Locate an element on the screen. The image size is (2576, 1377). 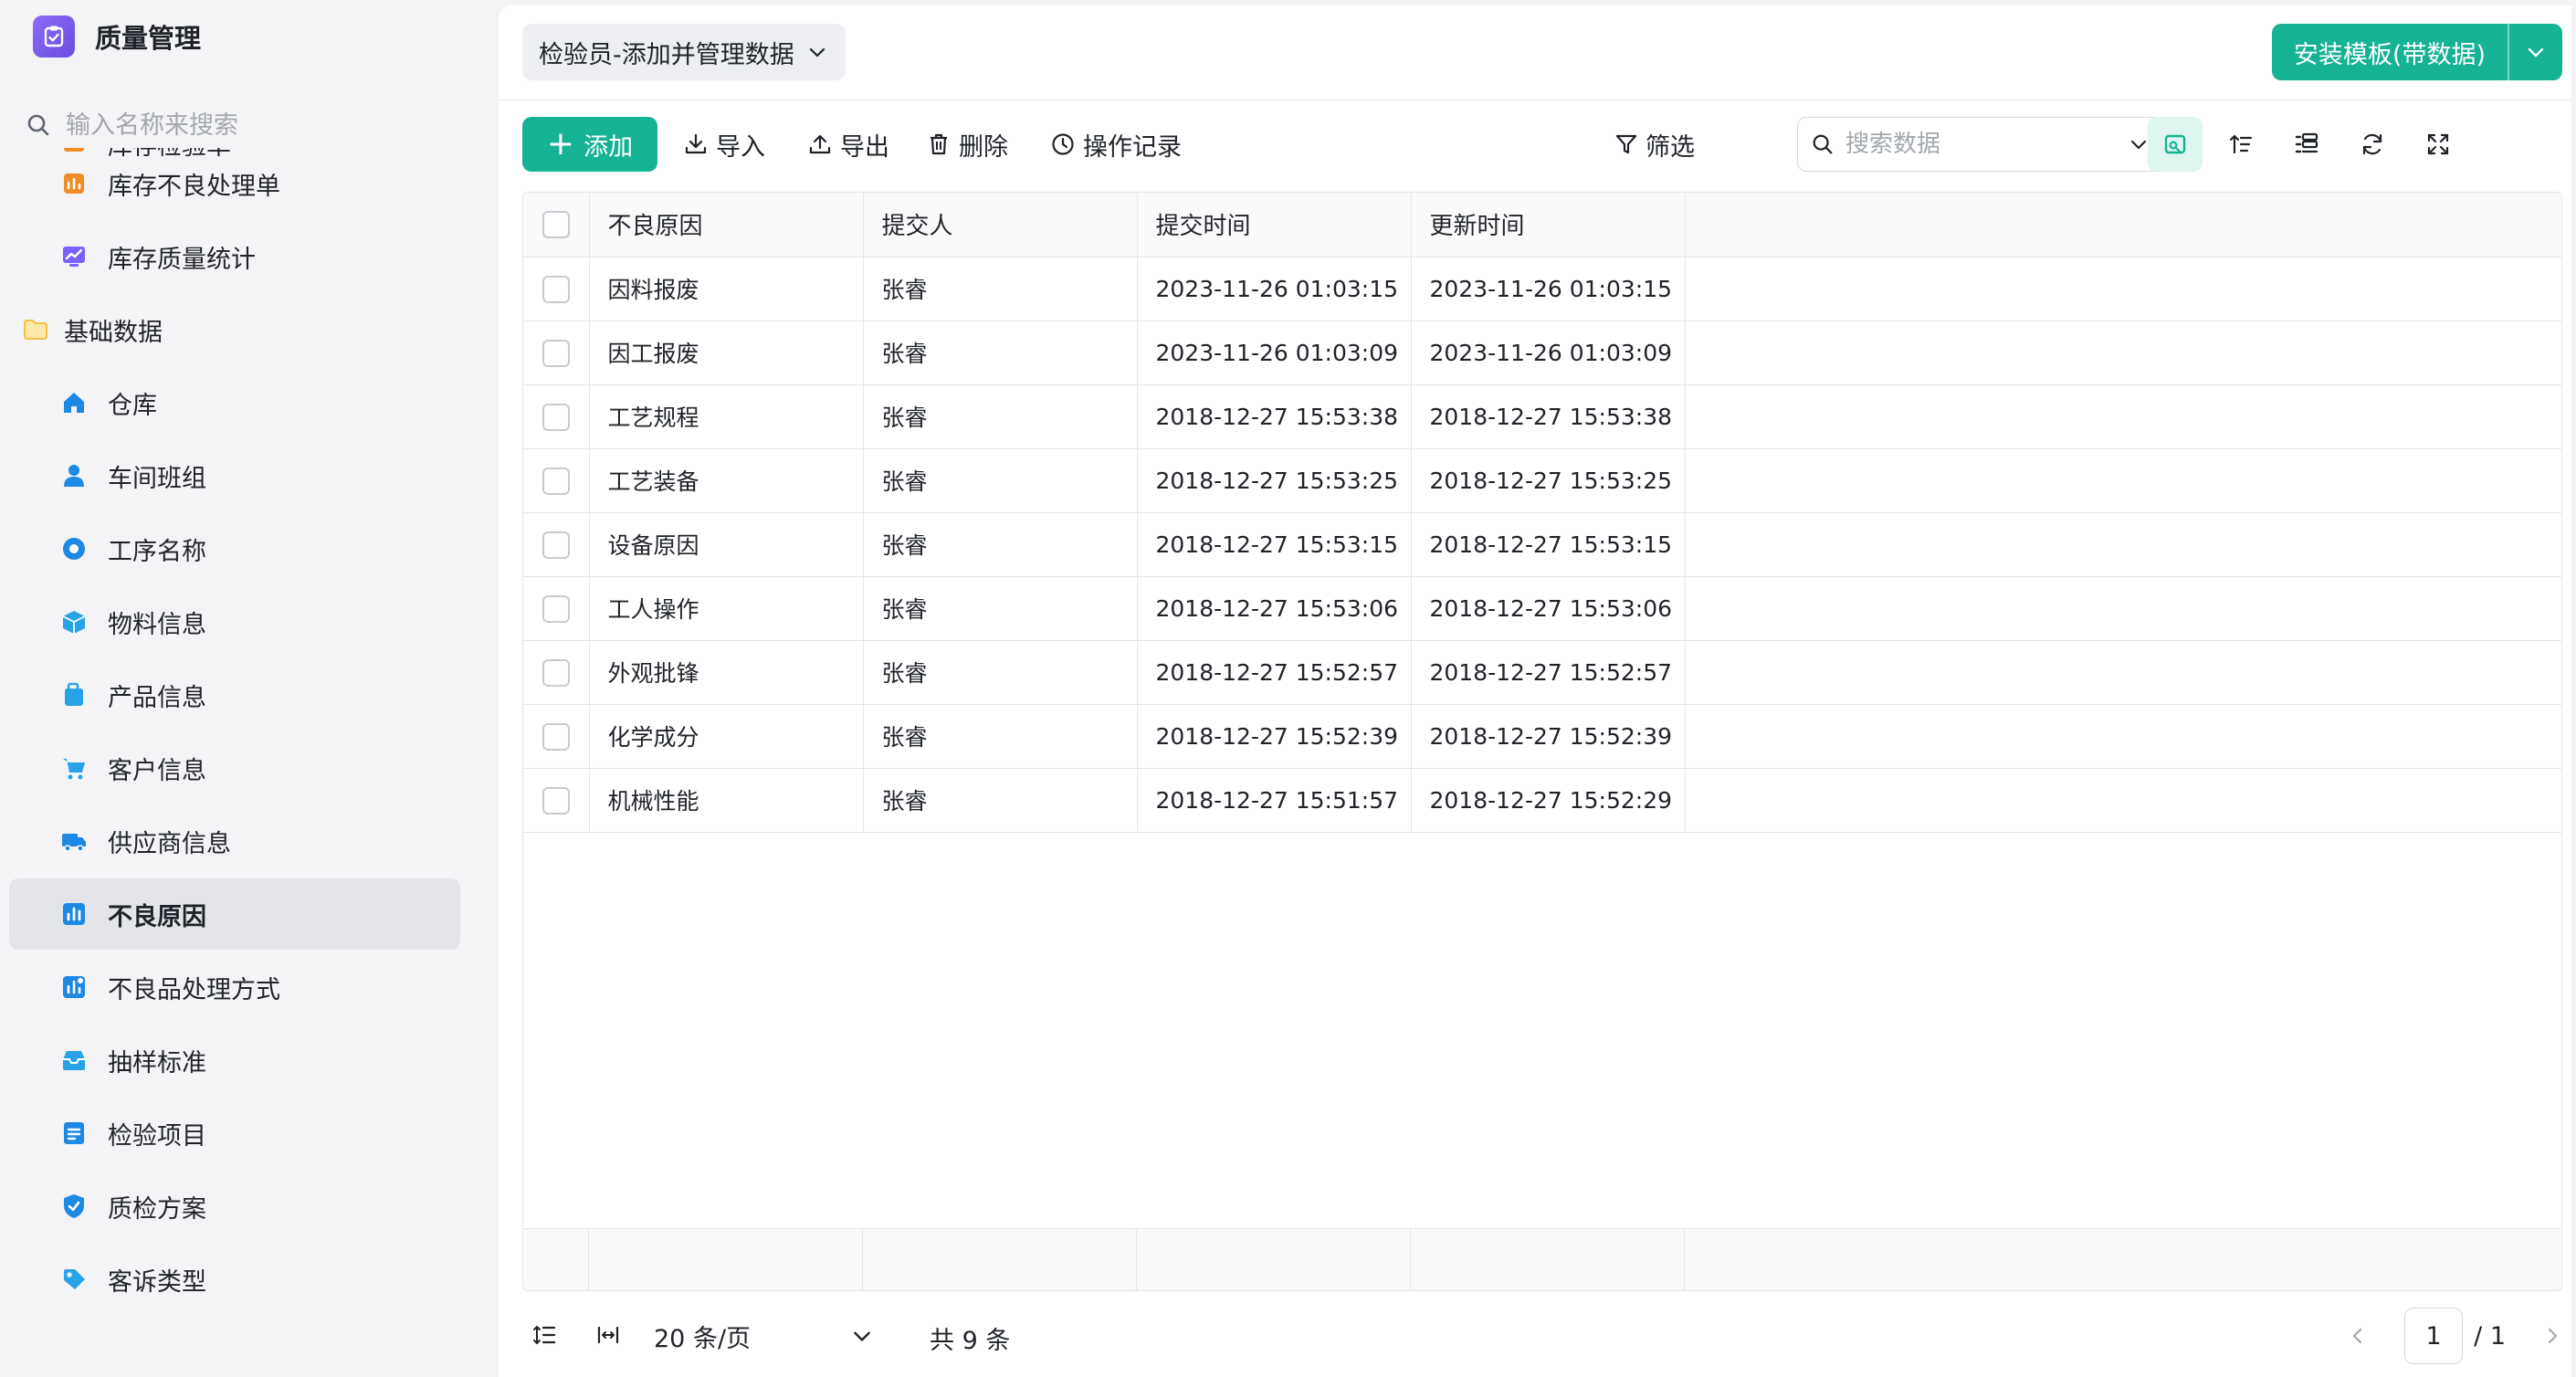
sidebar-item: 产品信息 is located at coordinates (234, 695).